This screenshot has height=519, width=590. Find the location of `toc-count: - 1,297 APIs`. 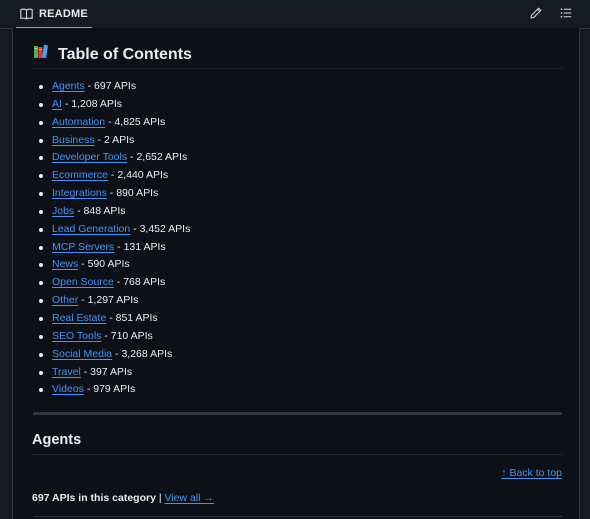

toc-count: - 1,297 APIs is located at coordinates (108, 300).